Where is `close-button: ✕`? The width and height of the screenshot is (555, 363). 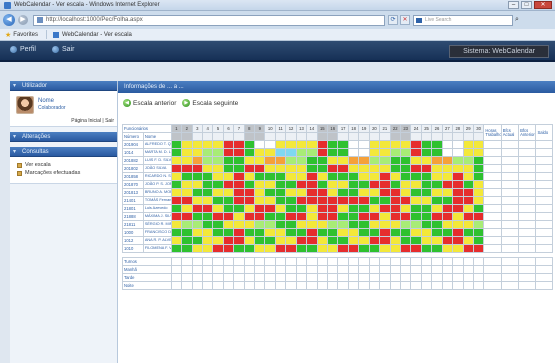 close-button: ✕ is located at coordinates (543, 5).